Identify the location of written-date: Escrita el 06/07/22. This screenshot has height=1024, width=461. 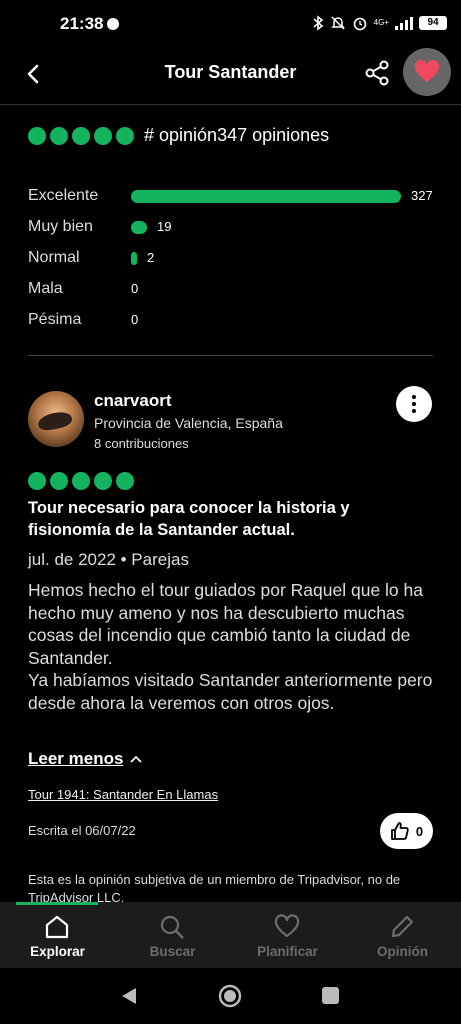
(82, 830).